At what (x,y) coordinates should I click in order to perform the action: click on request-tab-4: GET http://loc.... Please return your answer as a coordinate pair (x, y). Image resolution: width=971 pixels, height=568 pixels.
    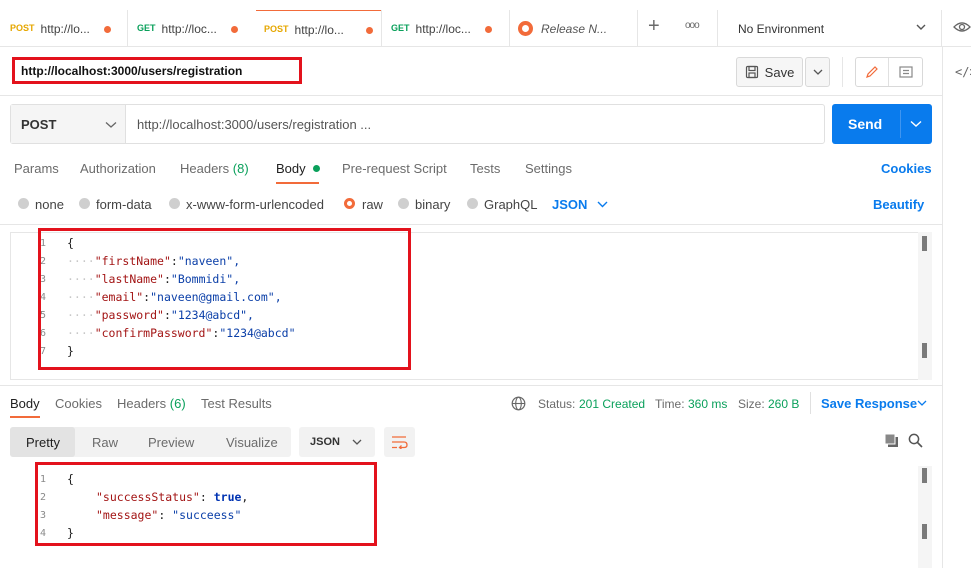
    Looking at the image, I should click on (448, 28).